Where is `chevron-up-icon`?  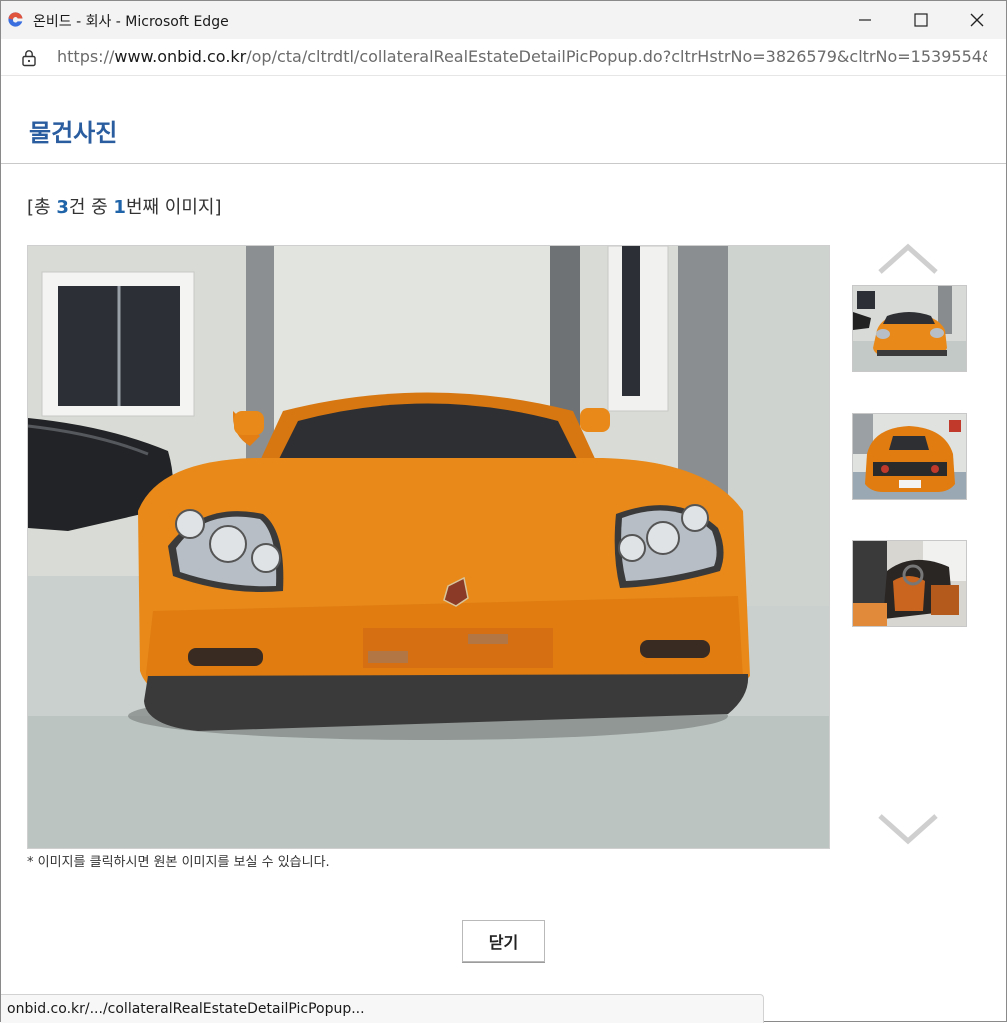 chevron-up-icon is located at coordinates (908, 258).